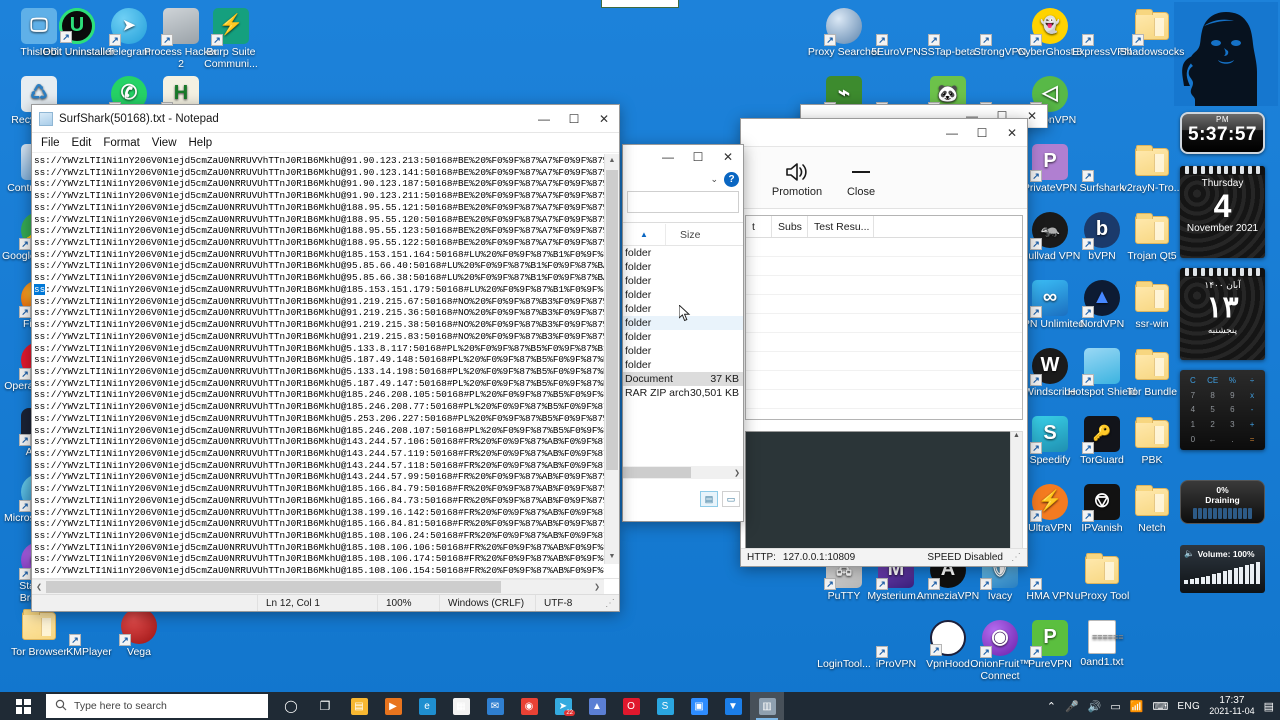  What do you see at coordinates (1012, 132) in the screenshot?
I see `close-button: ✕` at bounding box center [1012, 132].